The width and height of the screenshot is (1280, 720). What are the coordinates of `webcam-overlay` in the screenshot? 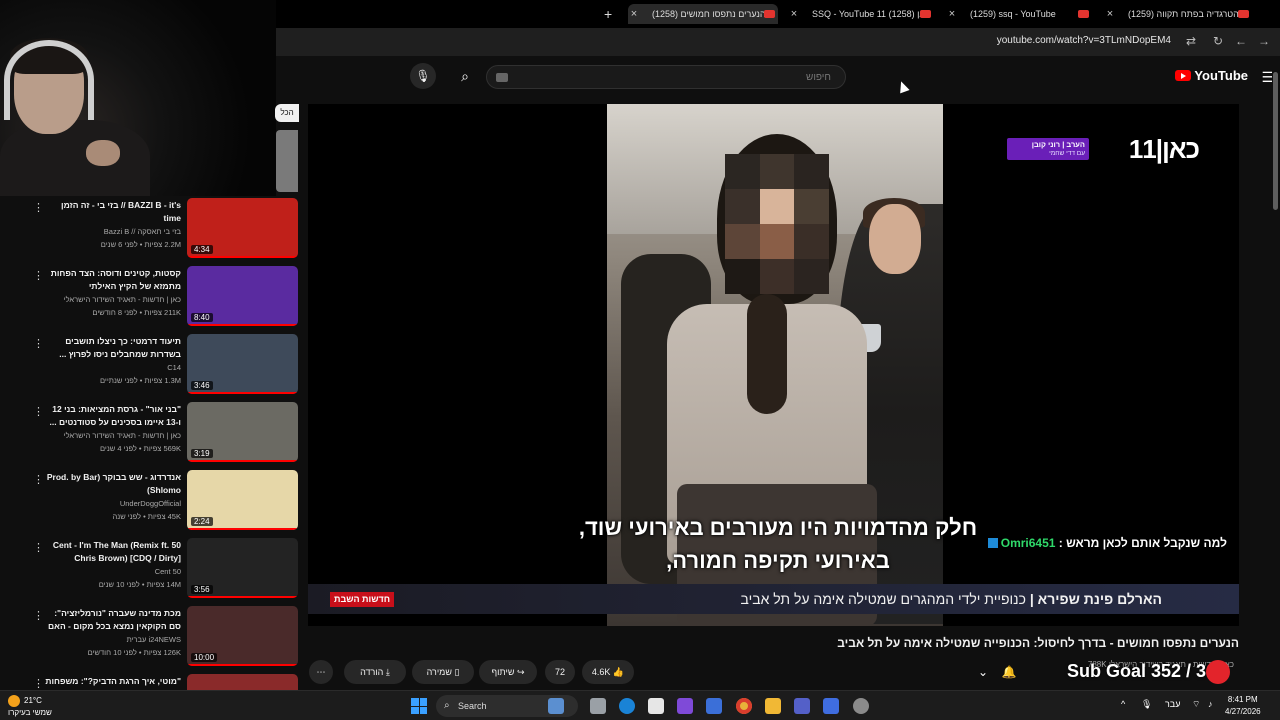 It's located at (138, 98).